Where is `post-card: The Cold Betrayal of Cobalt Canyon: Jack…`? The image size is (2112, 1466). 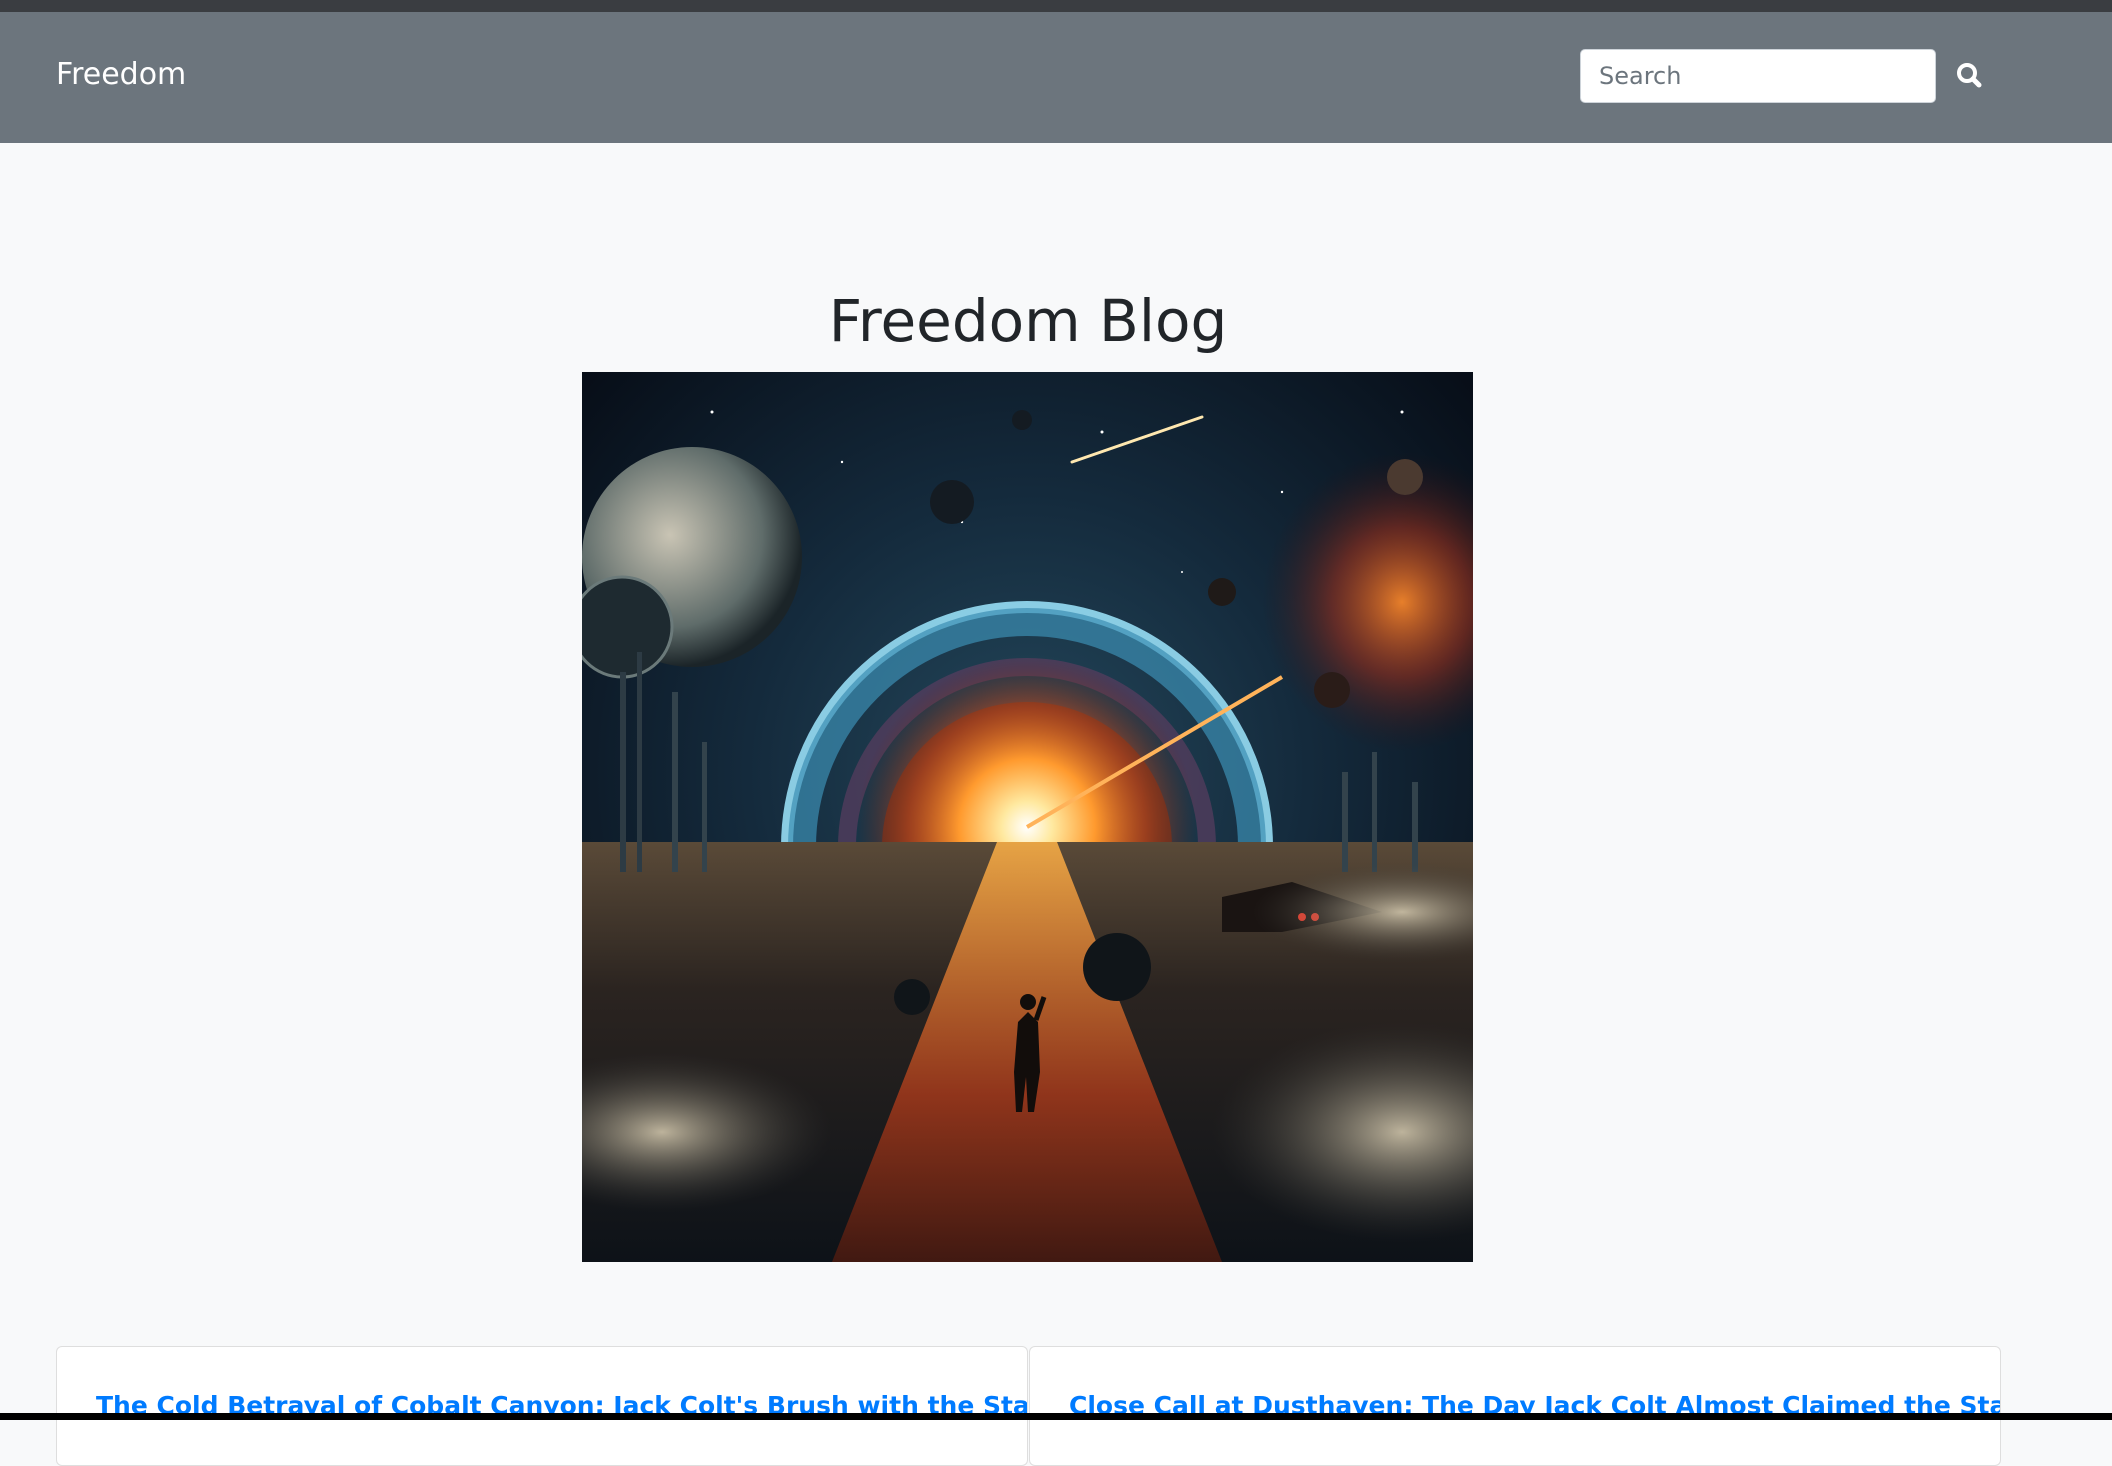
post-card: The Cold Betrayal of Cobalt Canyon: Jack… is located at coordinates (542, 1406).